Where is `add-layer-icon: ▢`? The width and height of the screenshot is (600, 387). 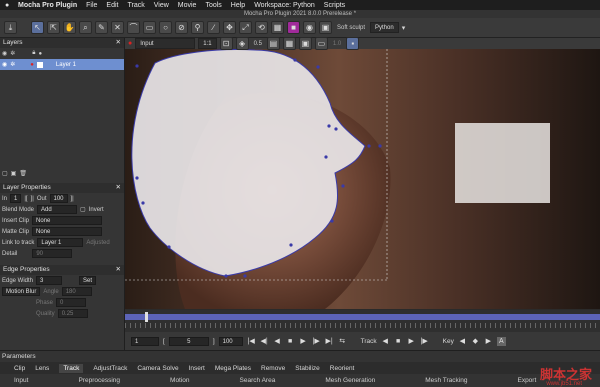 add-layer-icon: ▢ is located at coordinates (5, 173).